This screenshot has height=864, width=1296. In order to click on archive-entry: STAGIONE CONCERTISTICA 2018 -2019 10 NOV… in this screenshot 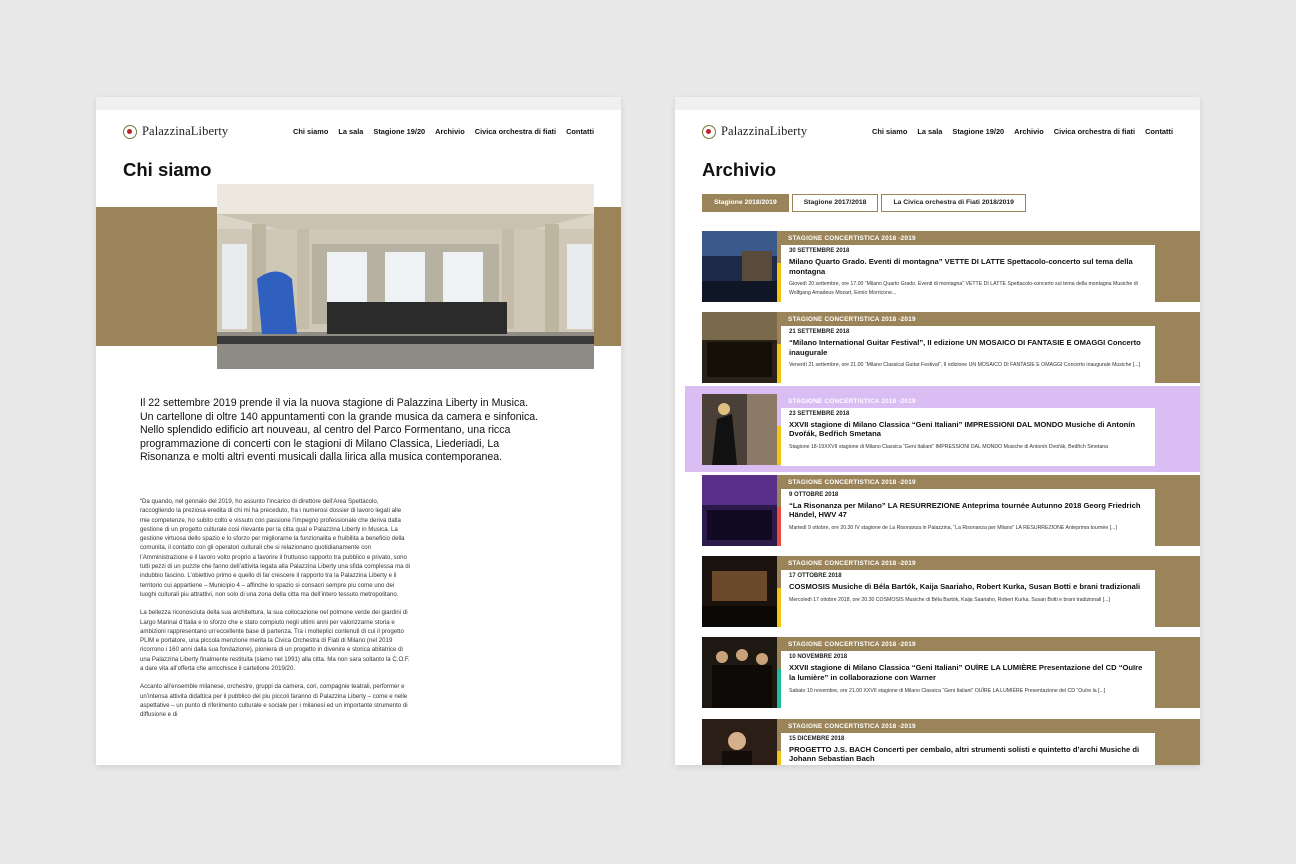, I will do `click(937, 677)`.